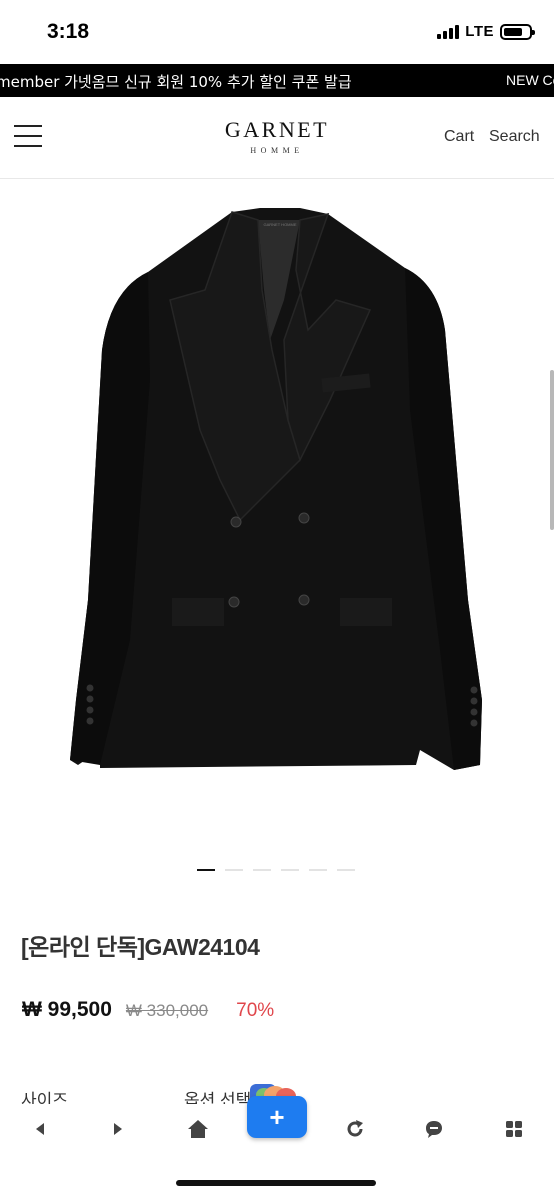  I want to click on cart-link: Cart, so click(459, 137).